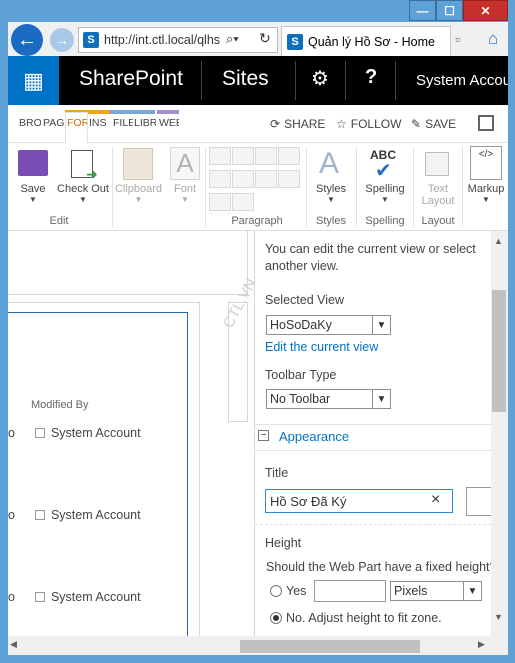 The height and width of the screenshot is (663, 515). I want to click on follow-button: ☆ FOLLOW, so click(368, 124).